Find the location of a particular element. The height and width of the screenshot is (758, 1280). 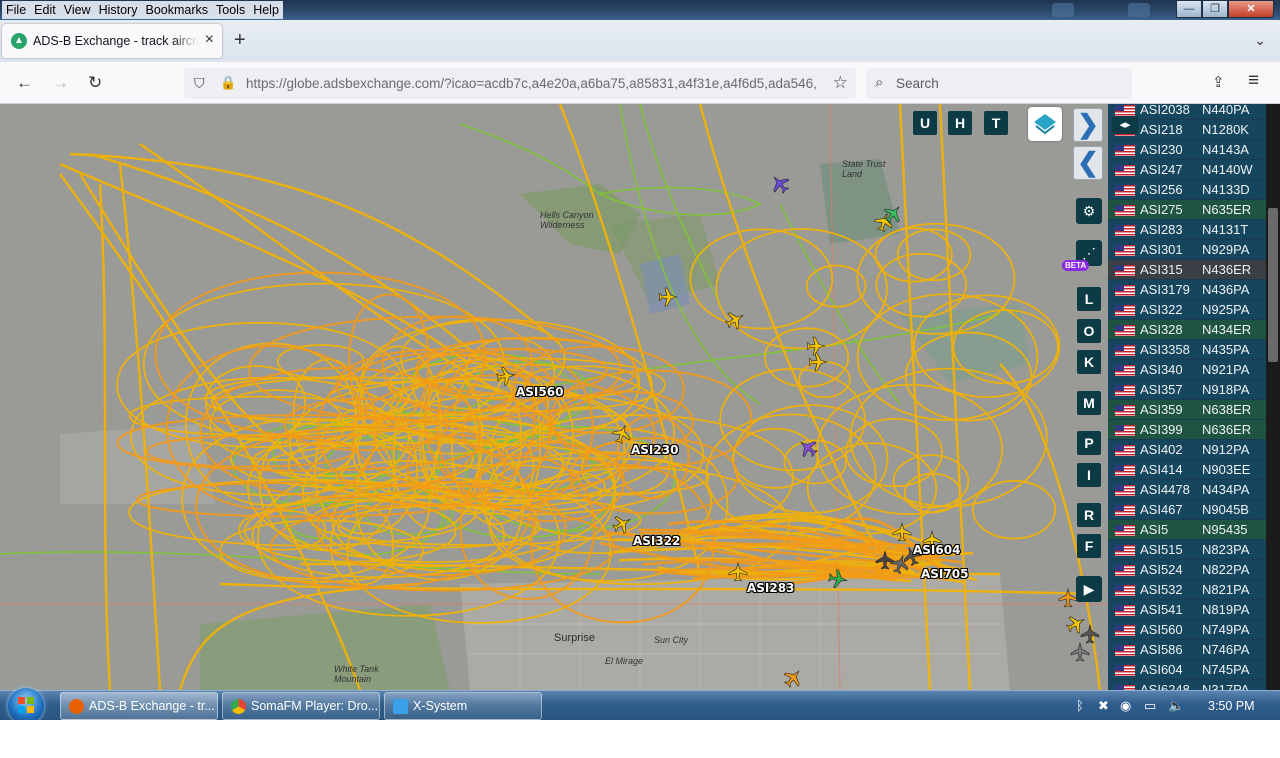

table-row: ASI3179 N436PA is located at coordinates (1187, 290).